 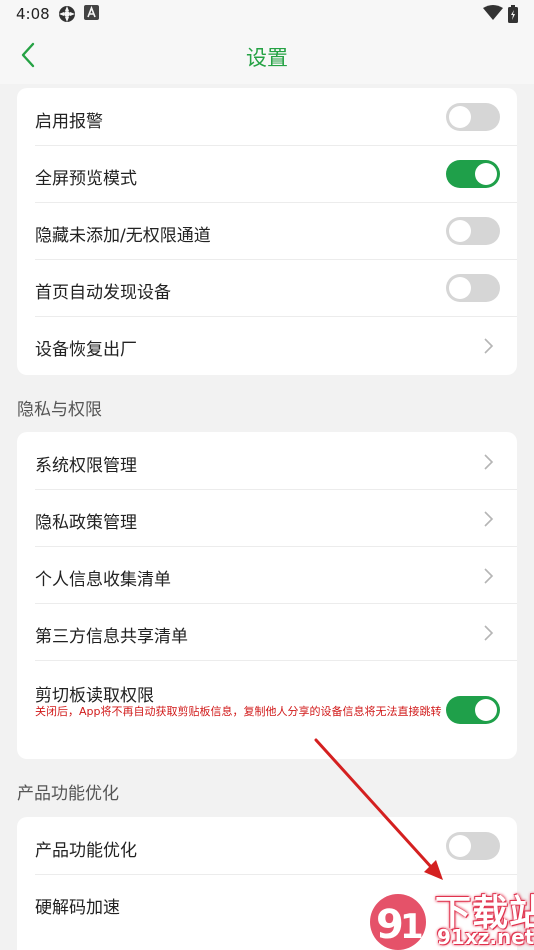 I want to click on annotation-arrow, so click(x=378, y=809).